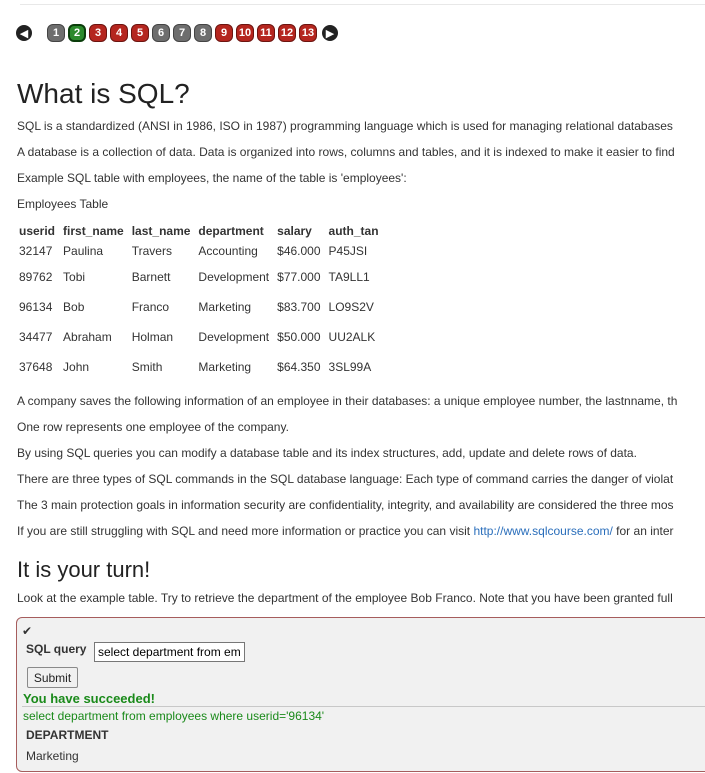  I want to click on table-cell: 89762, so click(36, 277).